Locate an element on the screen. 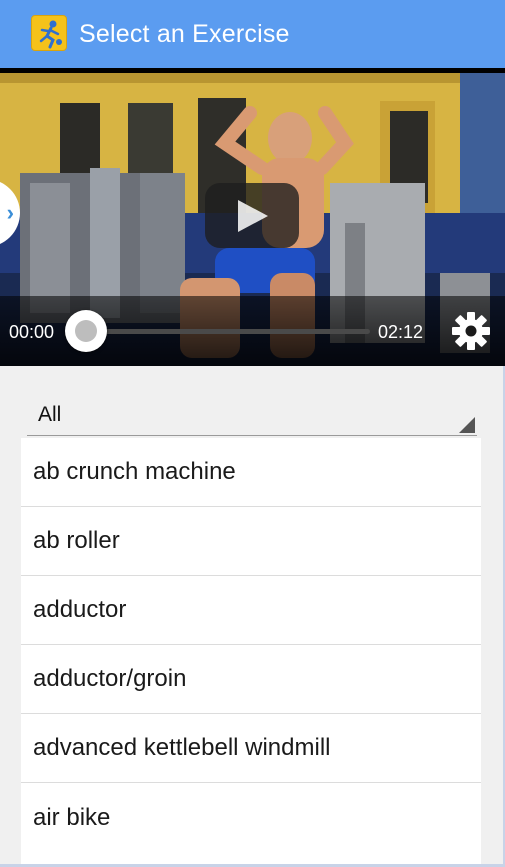 This screenshot has width=505, height=867. play-button is located at coordinates (252, 215).